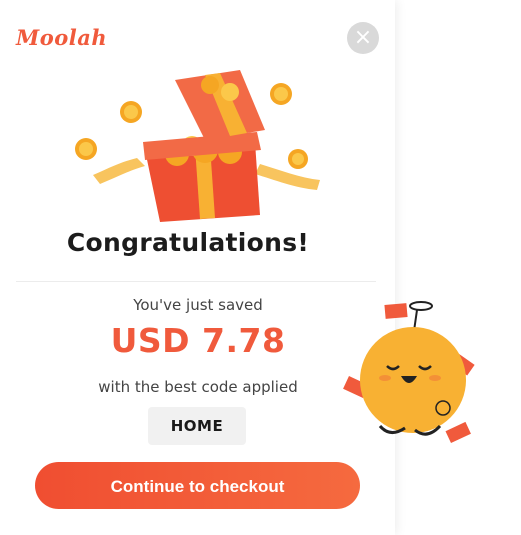 The width and height of the screenshot is (521, 535). I want to click on mascot-illustration, so click(409, 372).